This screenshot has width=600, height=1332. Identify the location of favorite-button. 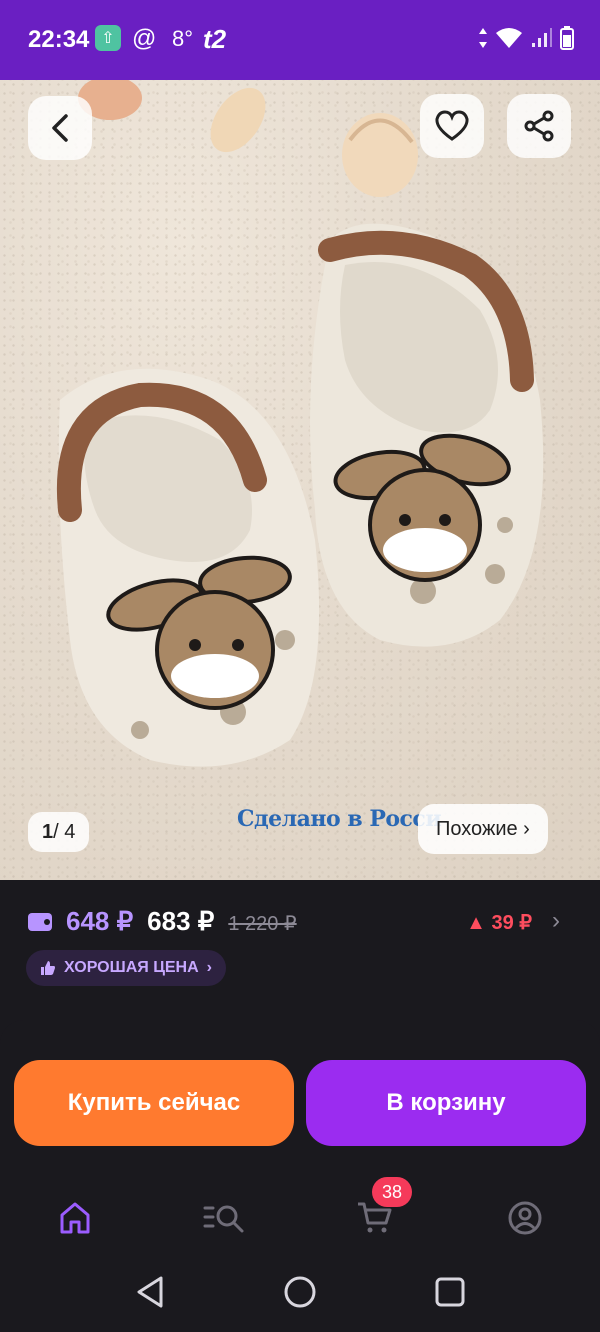
(452, 126).